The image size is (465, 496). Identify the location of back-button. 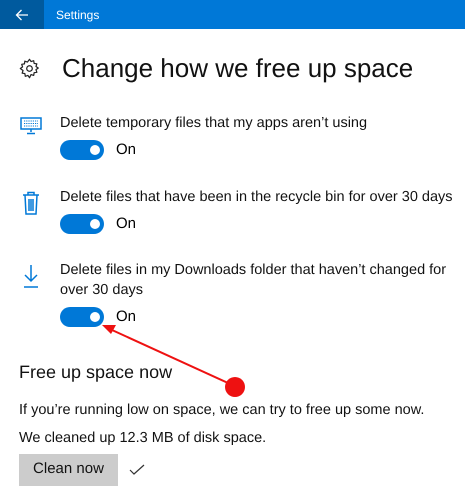
(22, 14).